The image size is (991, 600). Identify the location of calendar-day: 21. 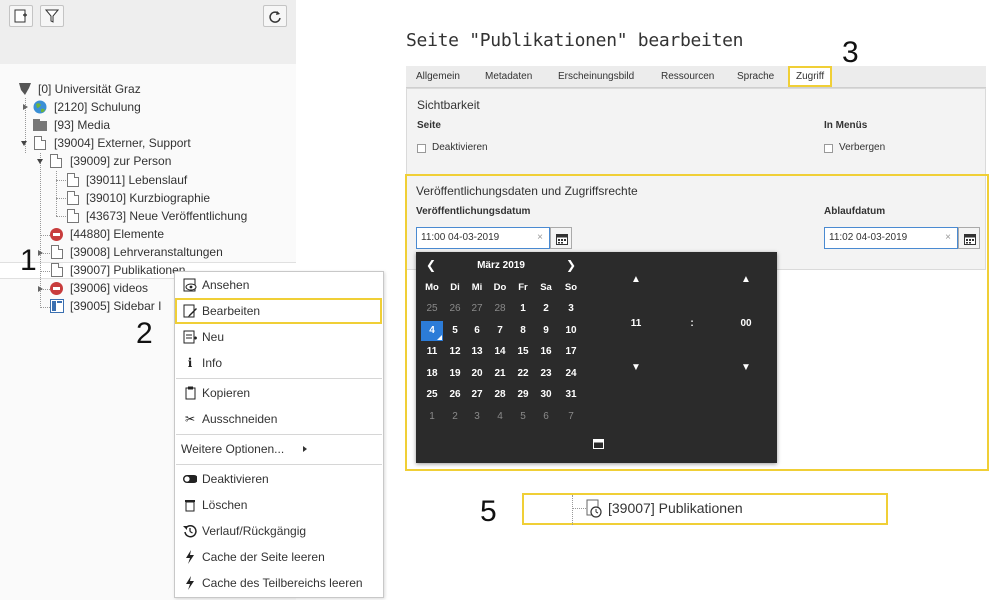
(500, 374).